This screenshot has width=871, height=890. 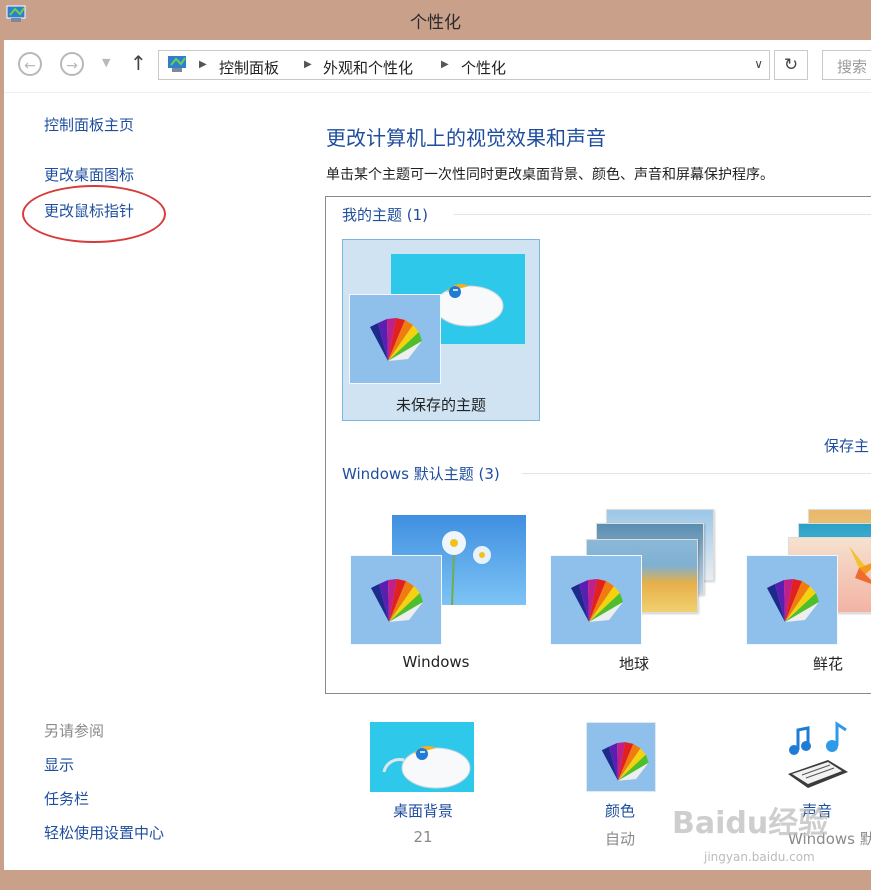 I want to click on music-notes-icon, so click(x=818, y=754).